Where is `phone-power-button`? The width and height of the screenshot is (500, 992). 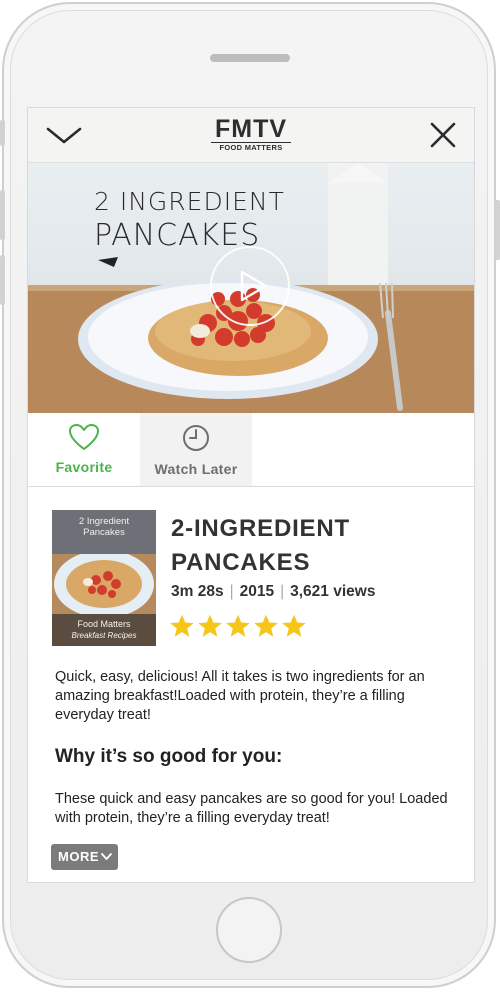 phone-power-button is located at coordinates (497, 230).